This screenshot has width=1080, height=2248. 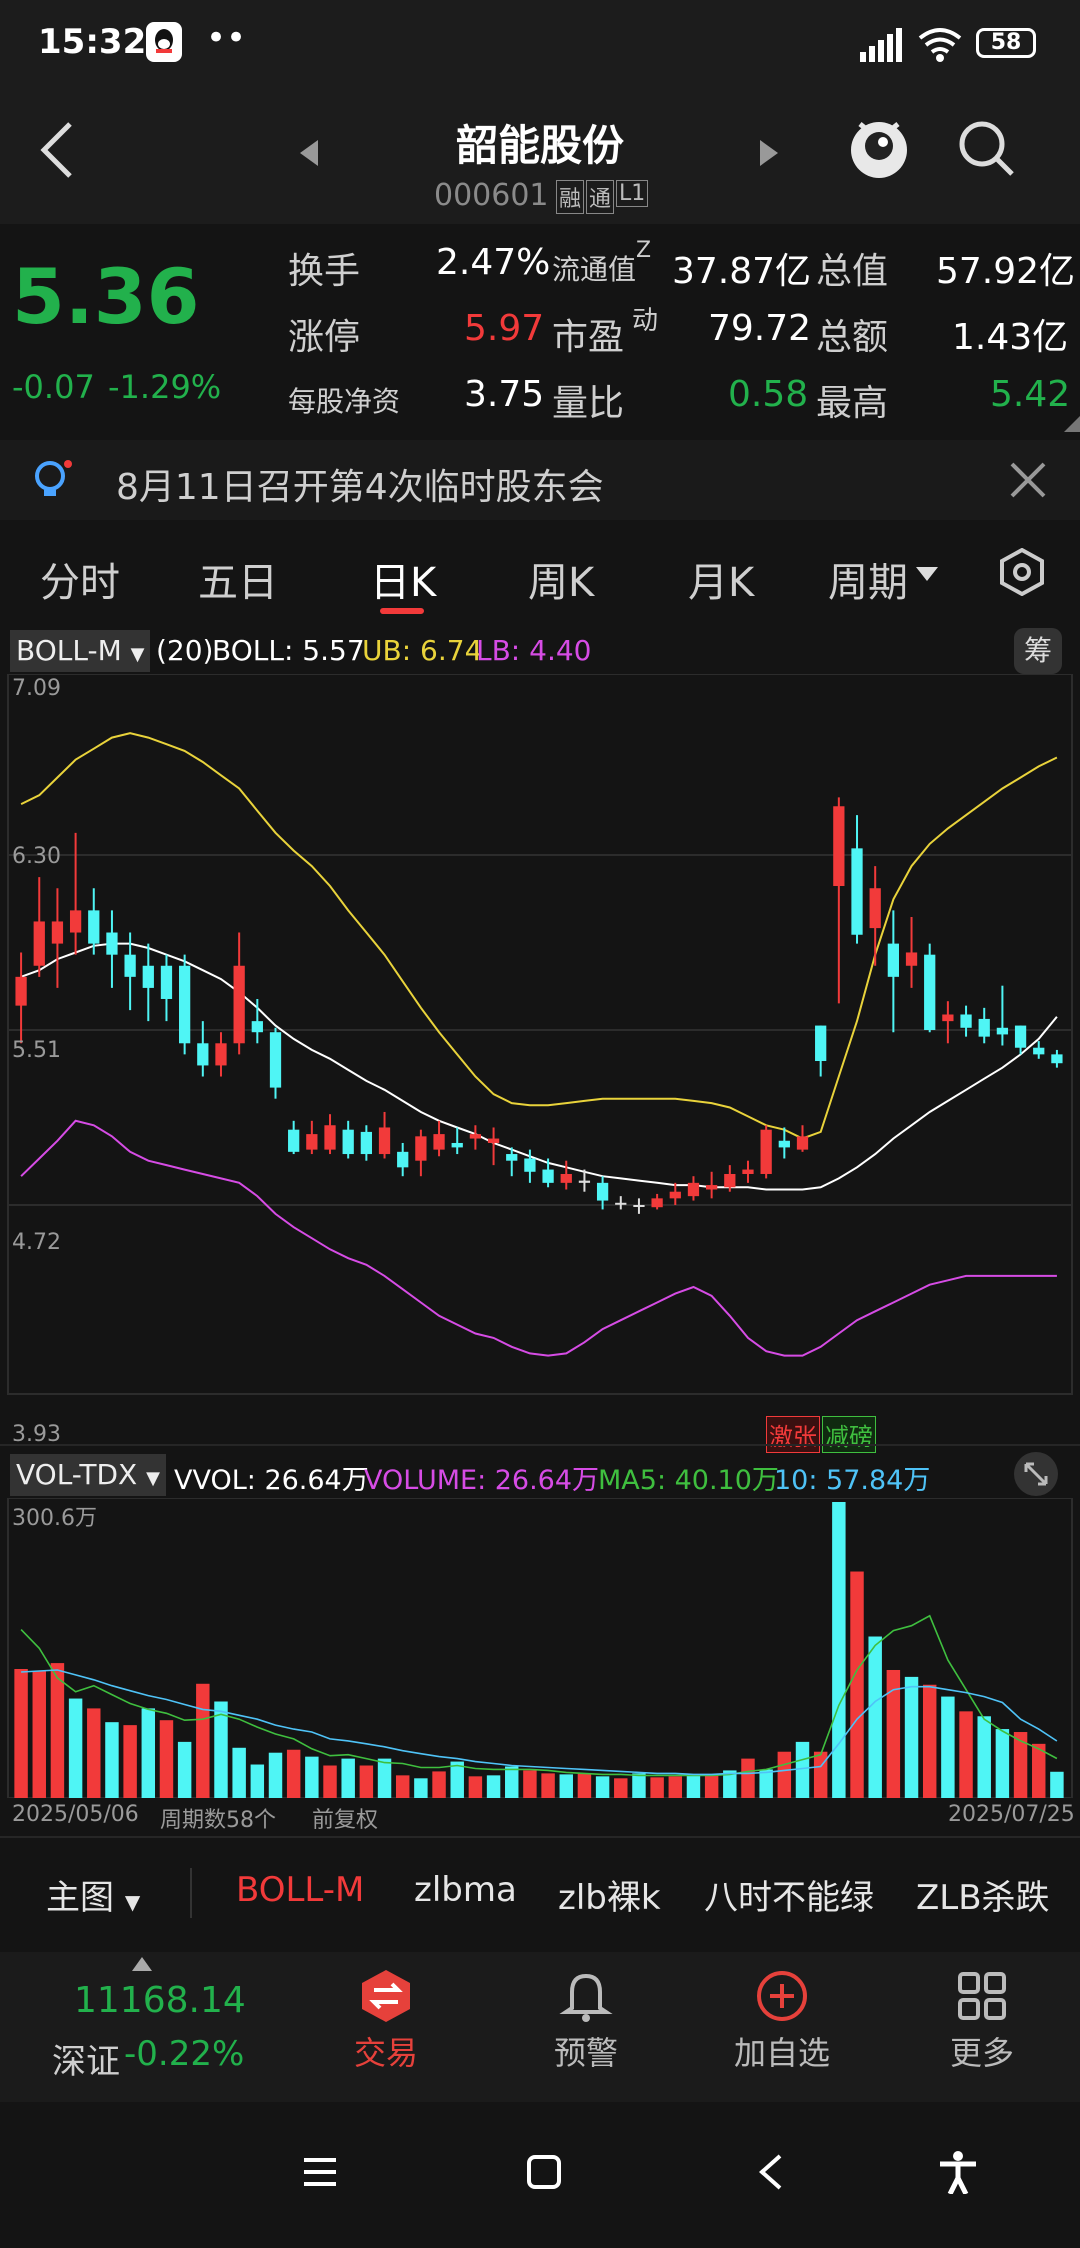 I want to click on high-label: 最高, so click(x=852, y=403).